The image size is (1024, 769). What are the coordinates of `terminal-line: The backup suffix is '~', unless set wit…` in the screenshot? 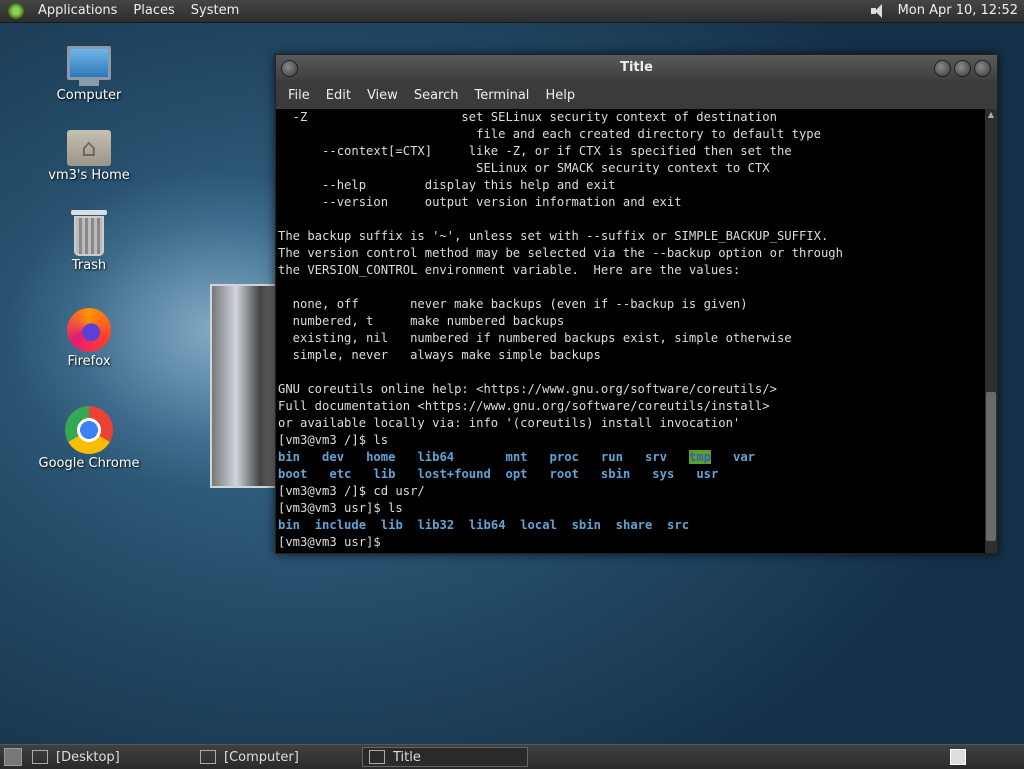 It's located at (553, 236).